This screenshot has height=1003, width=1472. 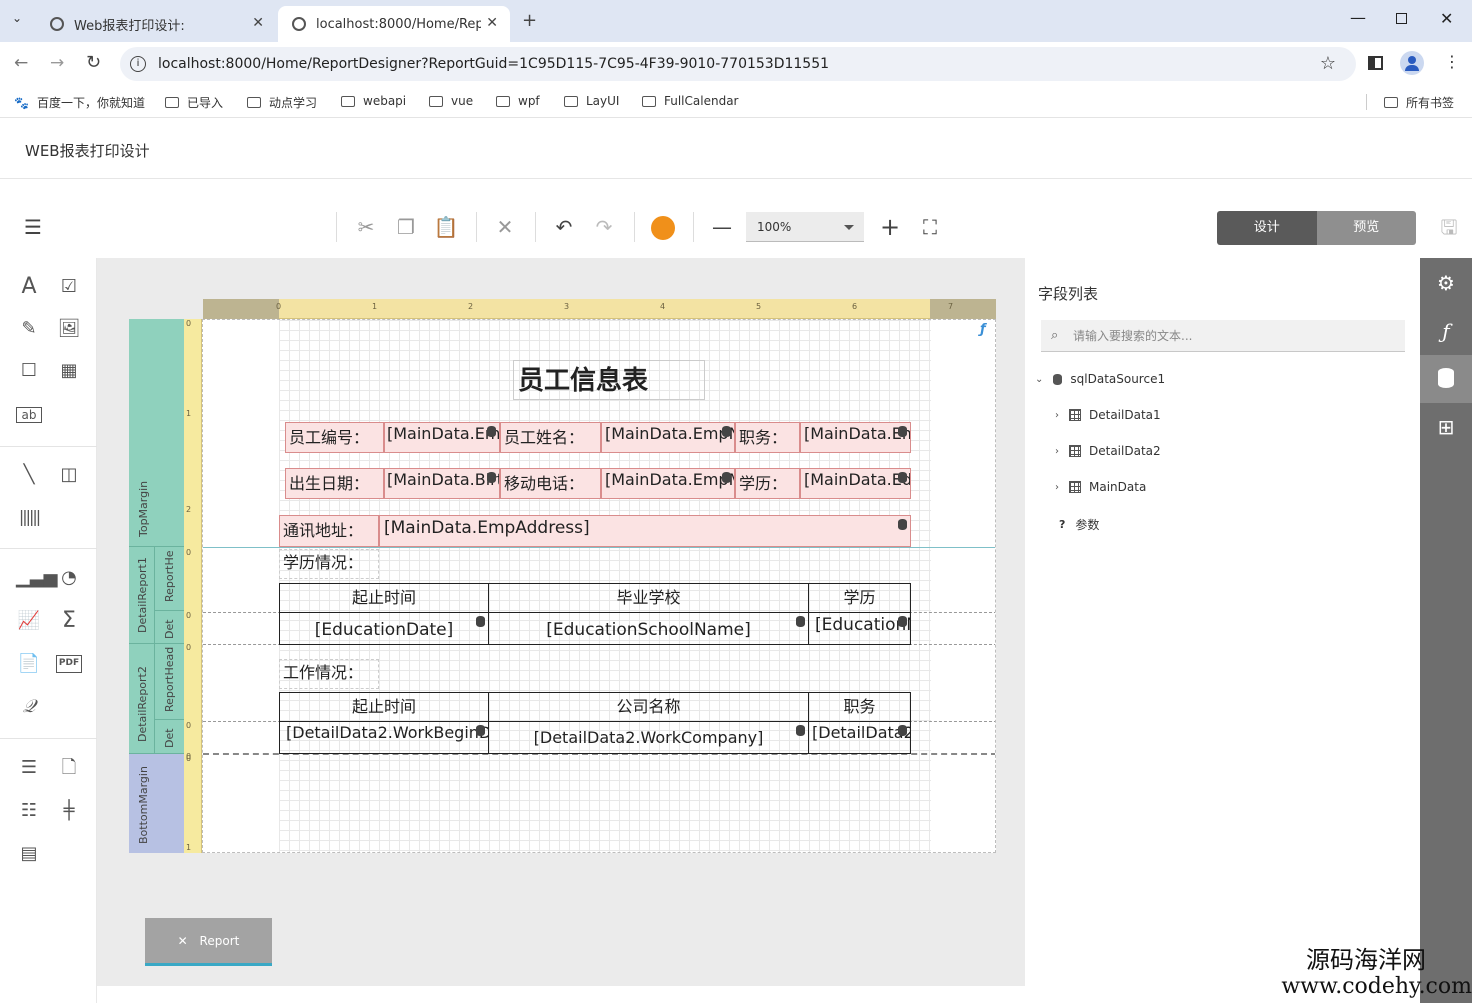 What do you see at coordinates (690, 101) in the screenshot?
I see `bookmark-folder: FullCalendar` at bounding box center [690, 101].